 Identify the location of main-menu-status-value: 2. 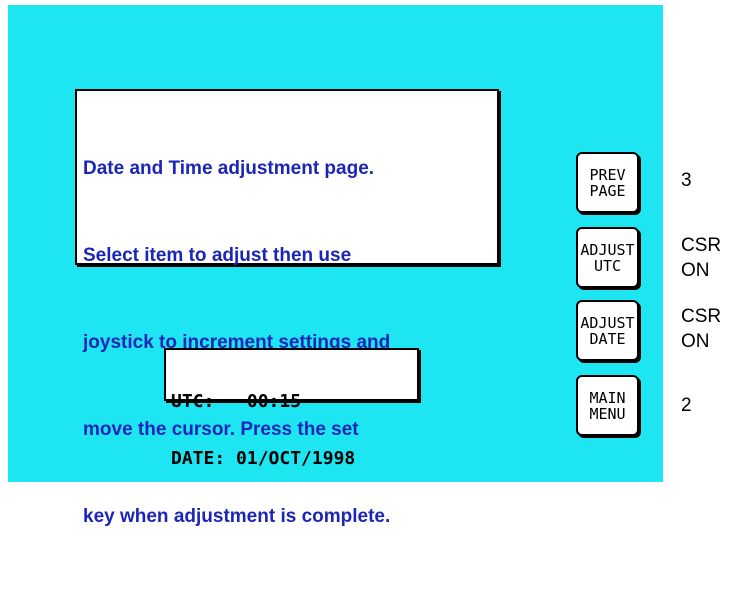
(686, 405).